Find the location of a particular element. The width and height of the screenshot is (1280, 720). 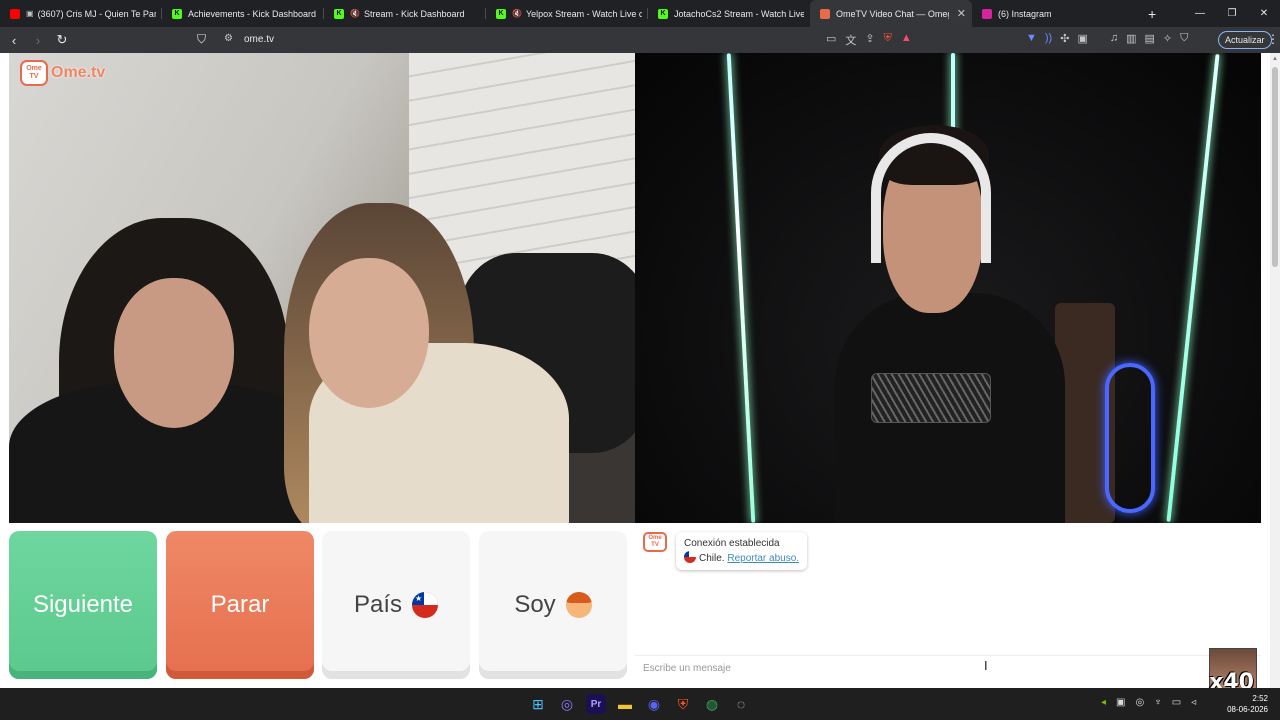

tab-kick-yelpox: K 🔇 Yelpox Stream - Watch Live on K is located at coordinates (567, 13).